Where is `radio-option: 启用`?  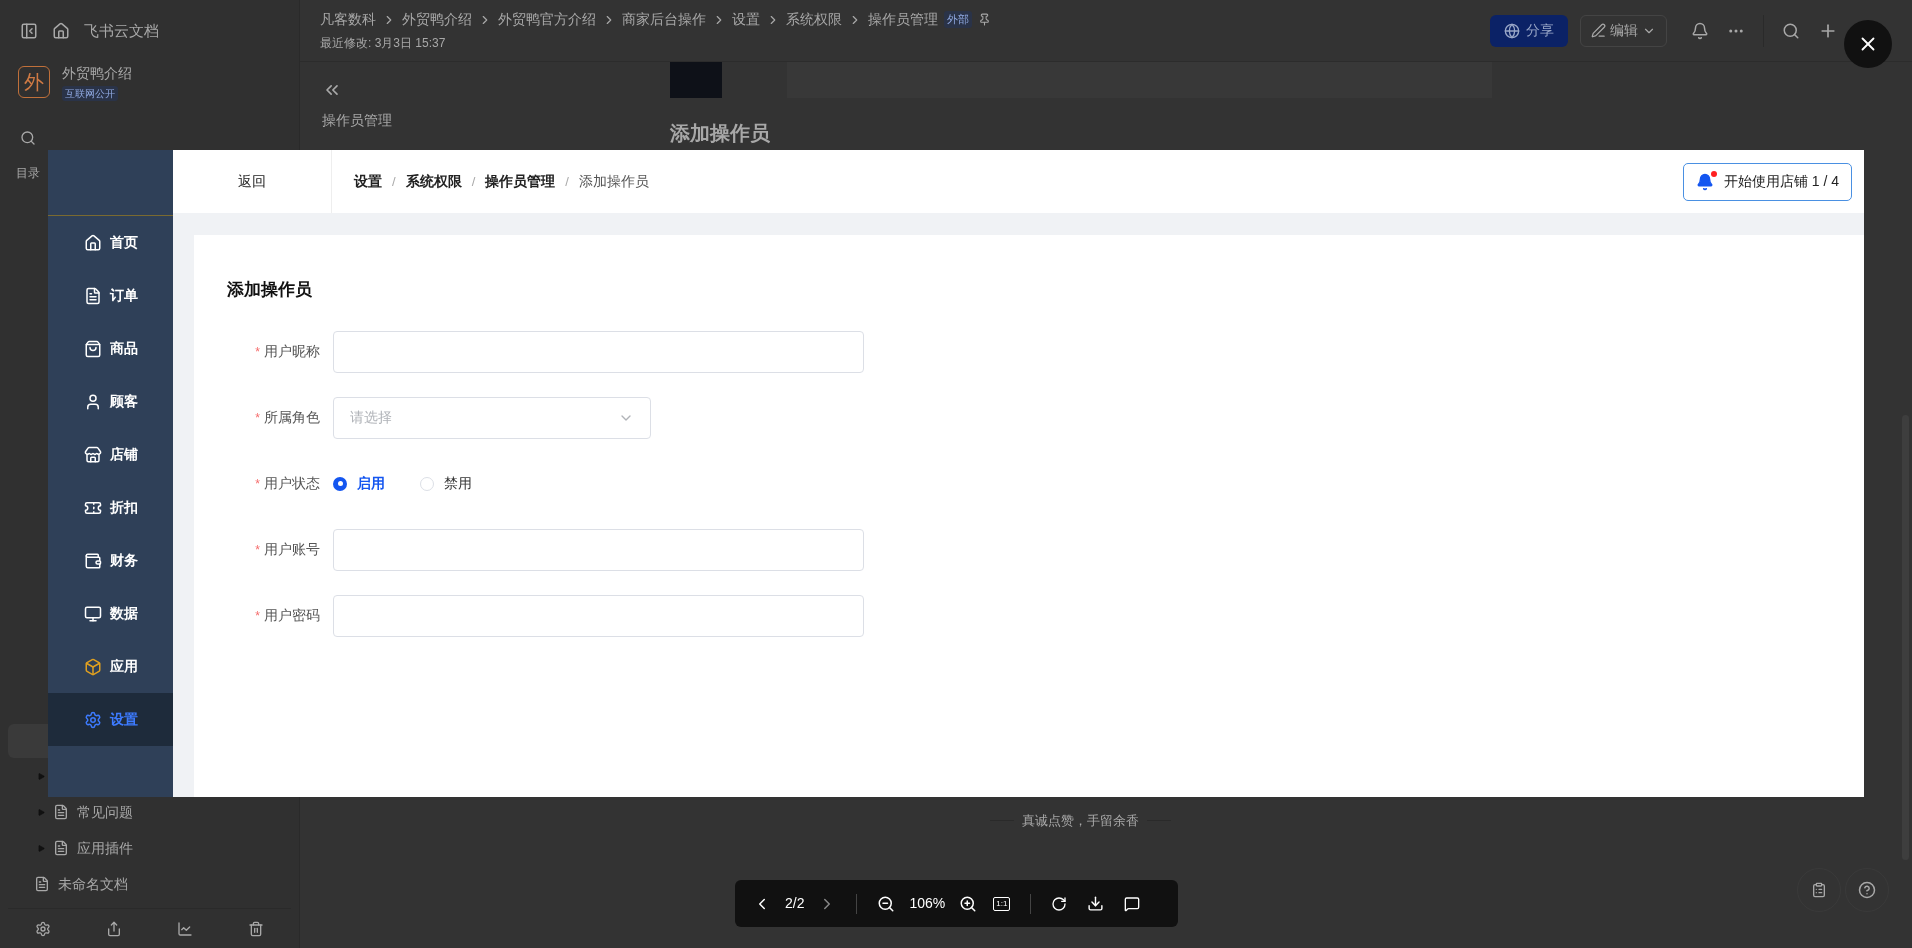 radio-option: 启用 is located at coordinates (359, 483).